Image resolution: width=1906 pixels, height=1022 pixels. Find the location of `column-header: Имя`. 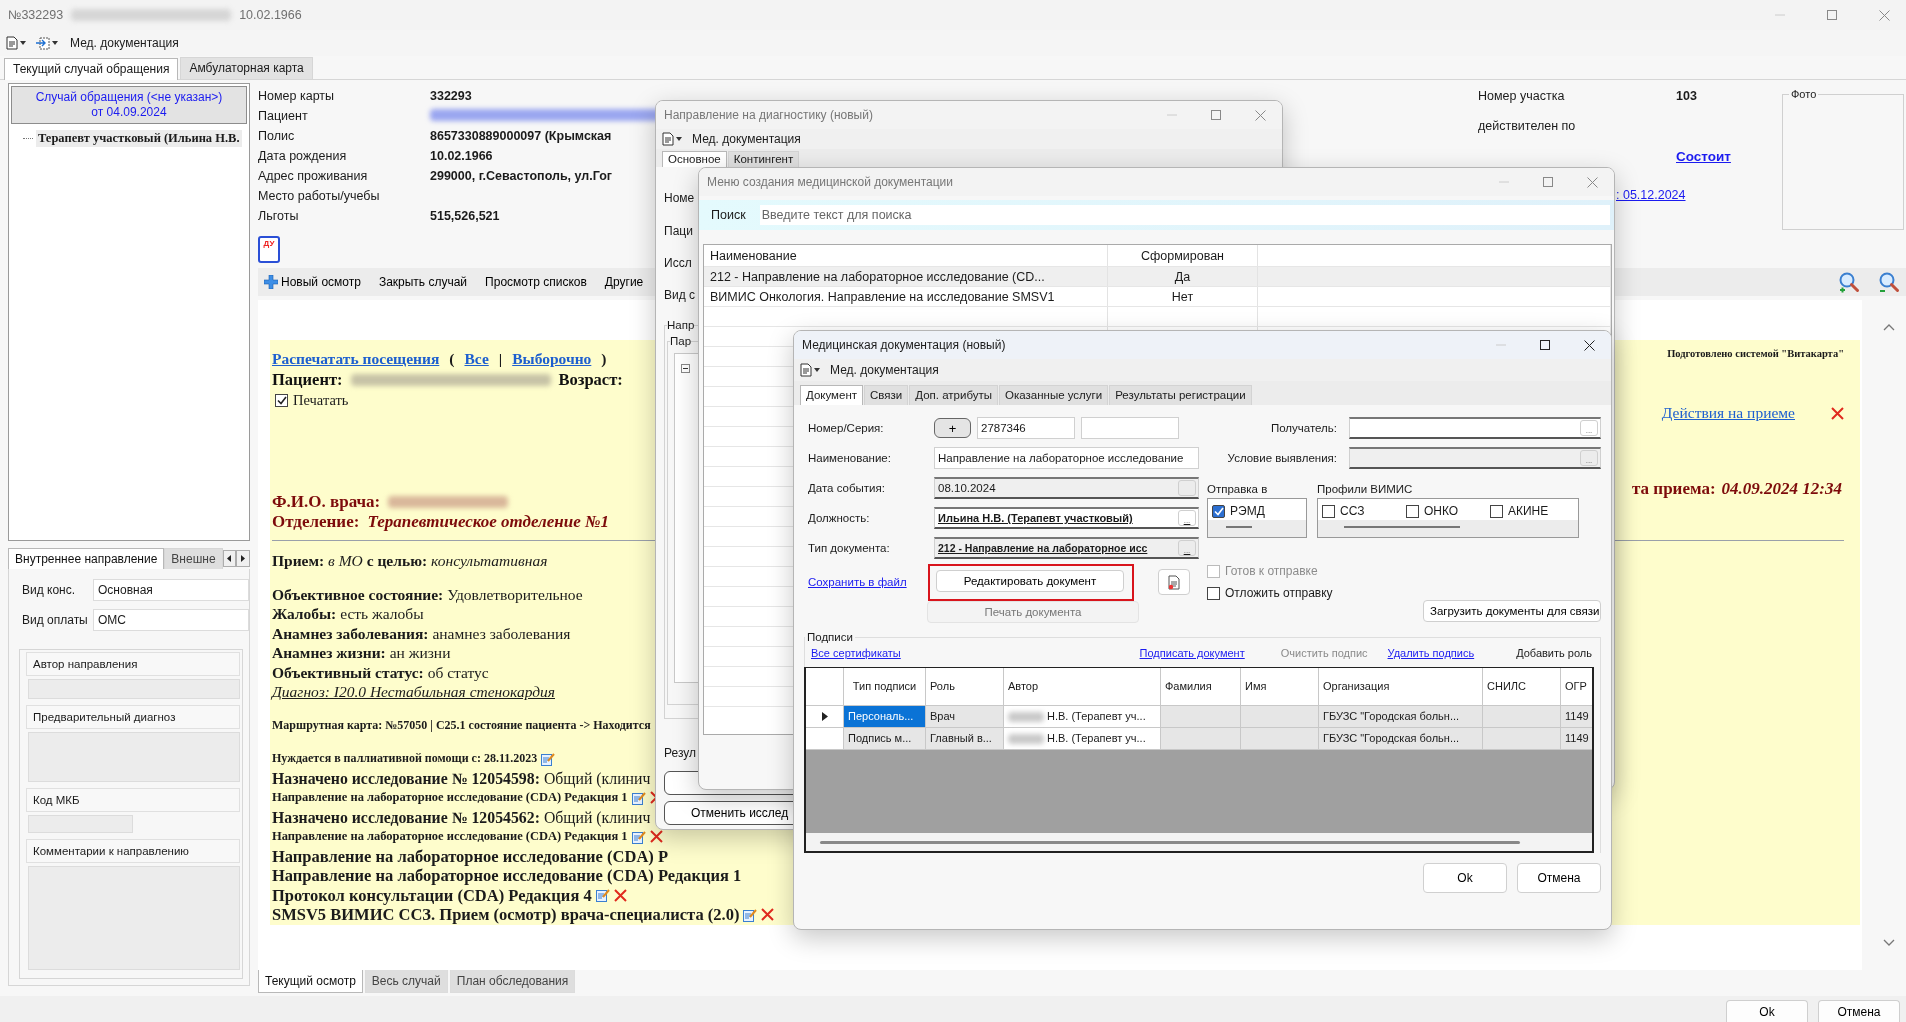

column-header: Имя is located at coordinates (1280, 687).